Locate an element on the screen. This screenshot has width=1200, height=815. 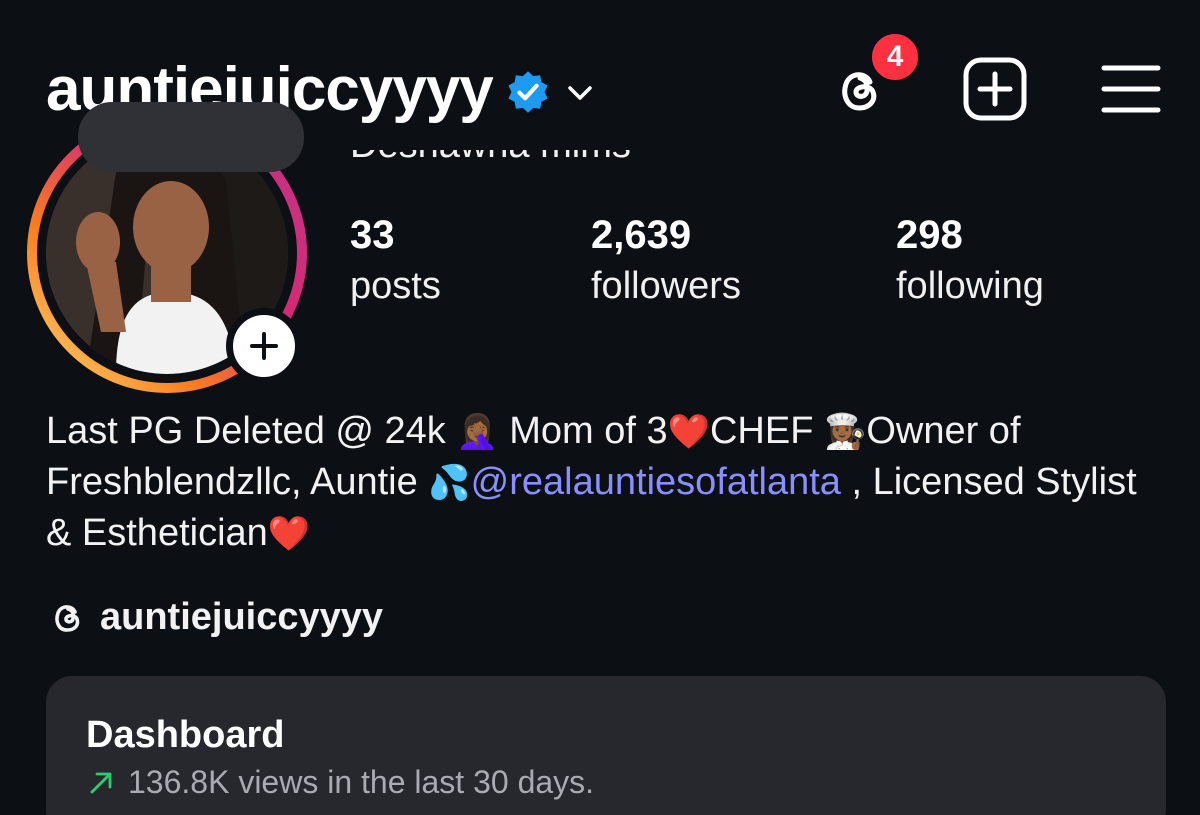
threads-logo-icon is located at coordinates (67, 618).